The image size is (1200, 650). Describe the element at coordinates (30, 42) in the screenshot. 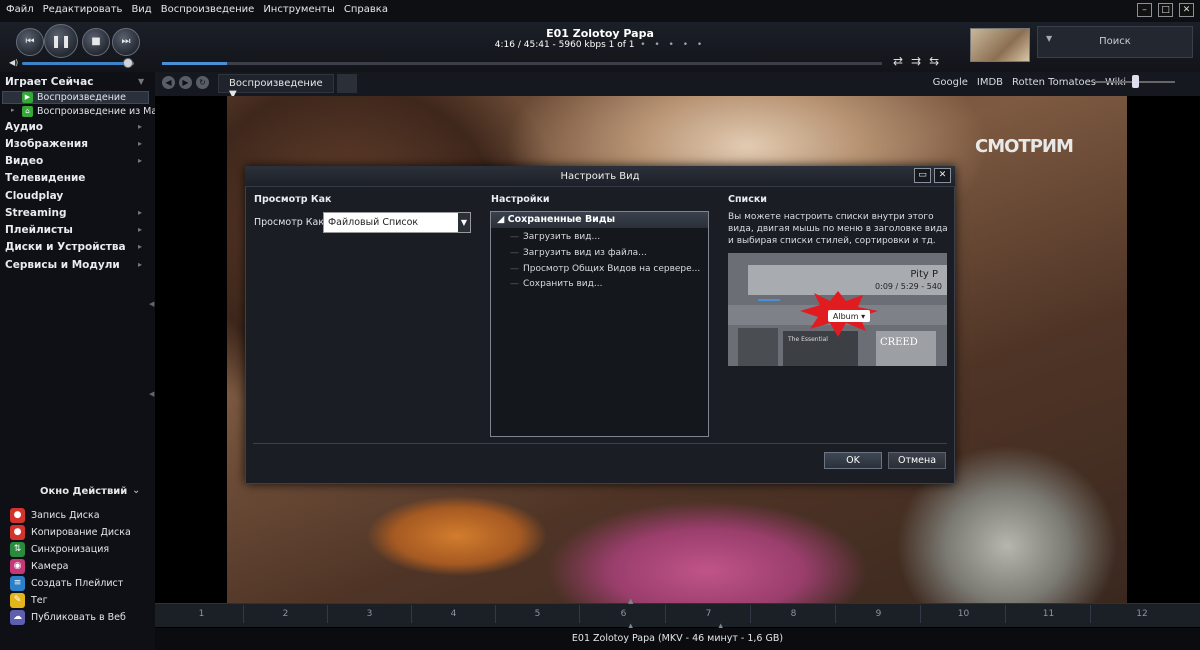

I see `previous-button: ⏮` at that location.